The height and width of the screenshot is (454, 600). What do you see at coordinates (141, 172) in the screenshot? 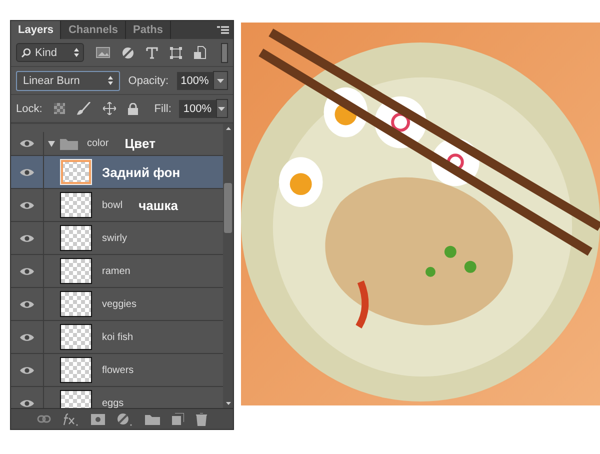
I see `layer-name: Задний фон` at bounding box center [141, 172].